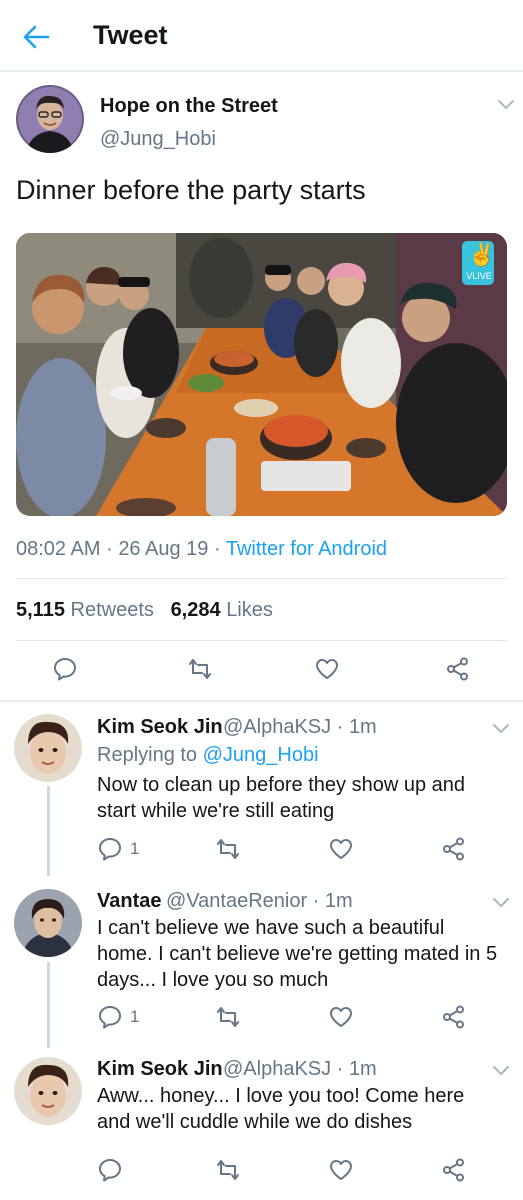  Describe the element at coordinates (130, 35) in the screenshot. I see `page-title: Tweet` at that location.